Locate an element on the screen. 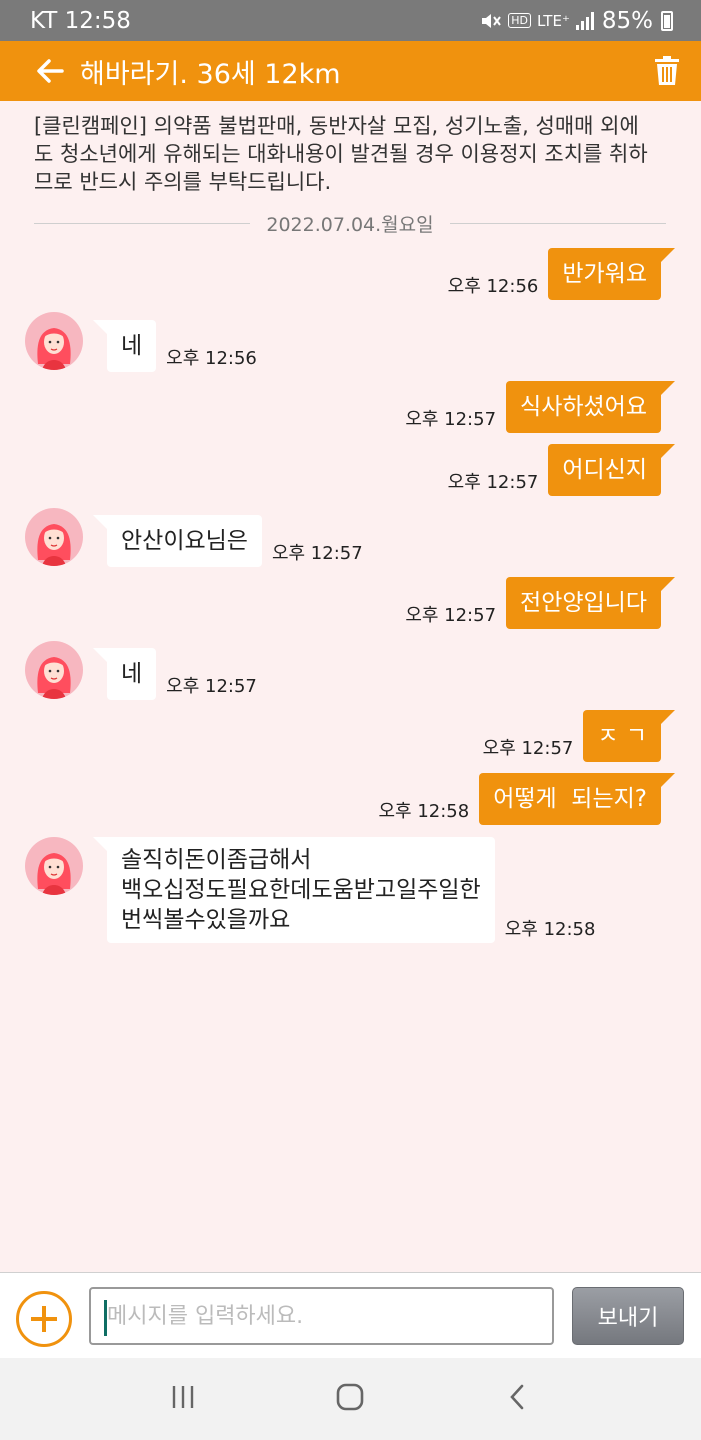 This screenshot has height=1440, width=701. received-message: 안산이요님은 오후 12:57 is located at coordinates (228, 541).